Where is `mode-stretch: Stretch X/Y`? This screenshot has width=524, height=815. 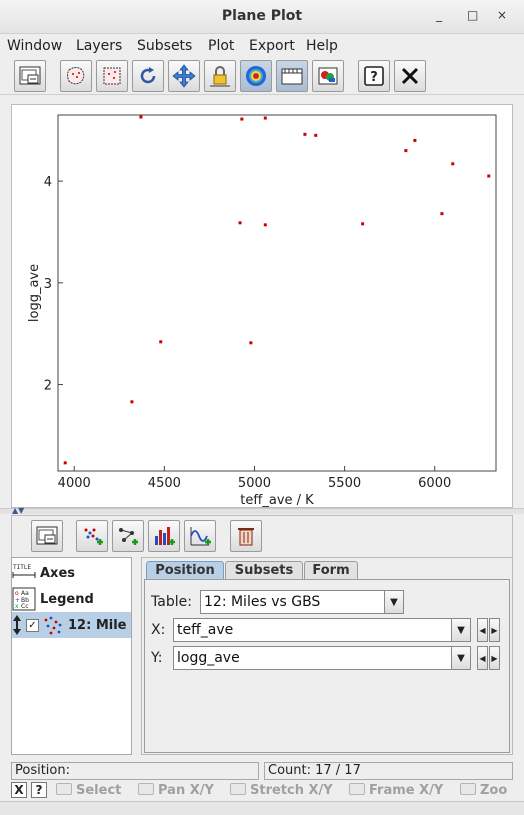 mode-stretch: Stretch X/Y is located at coordinates (281, 790).